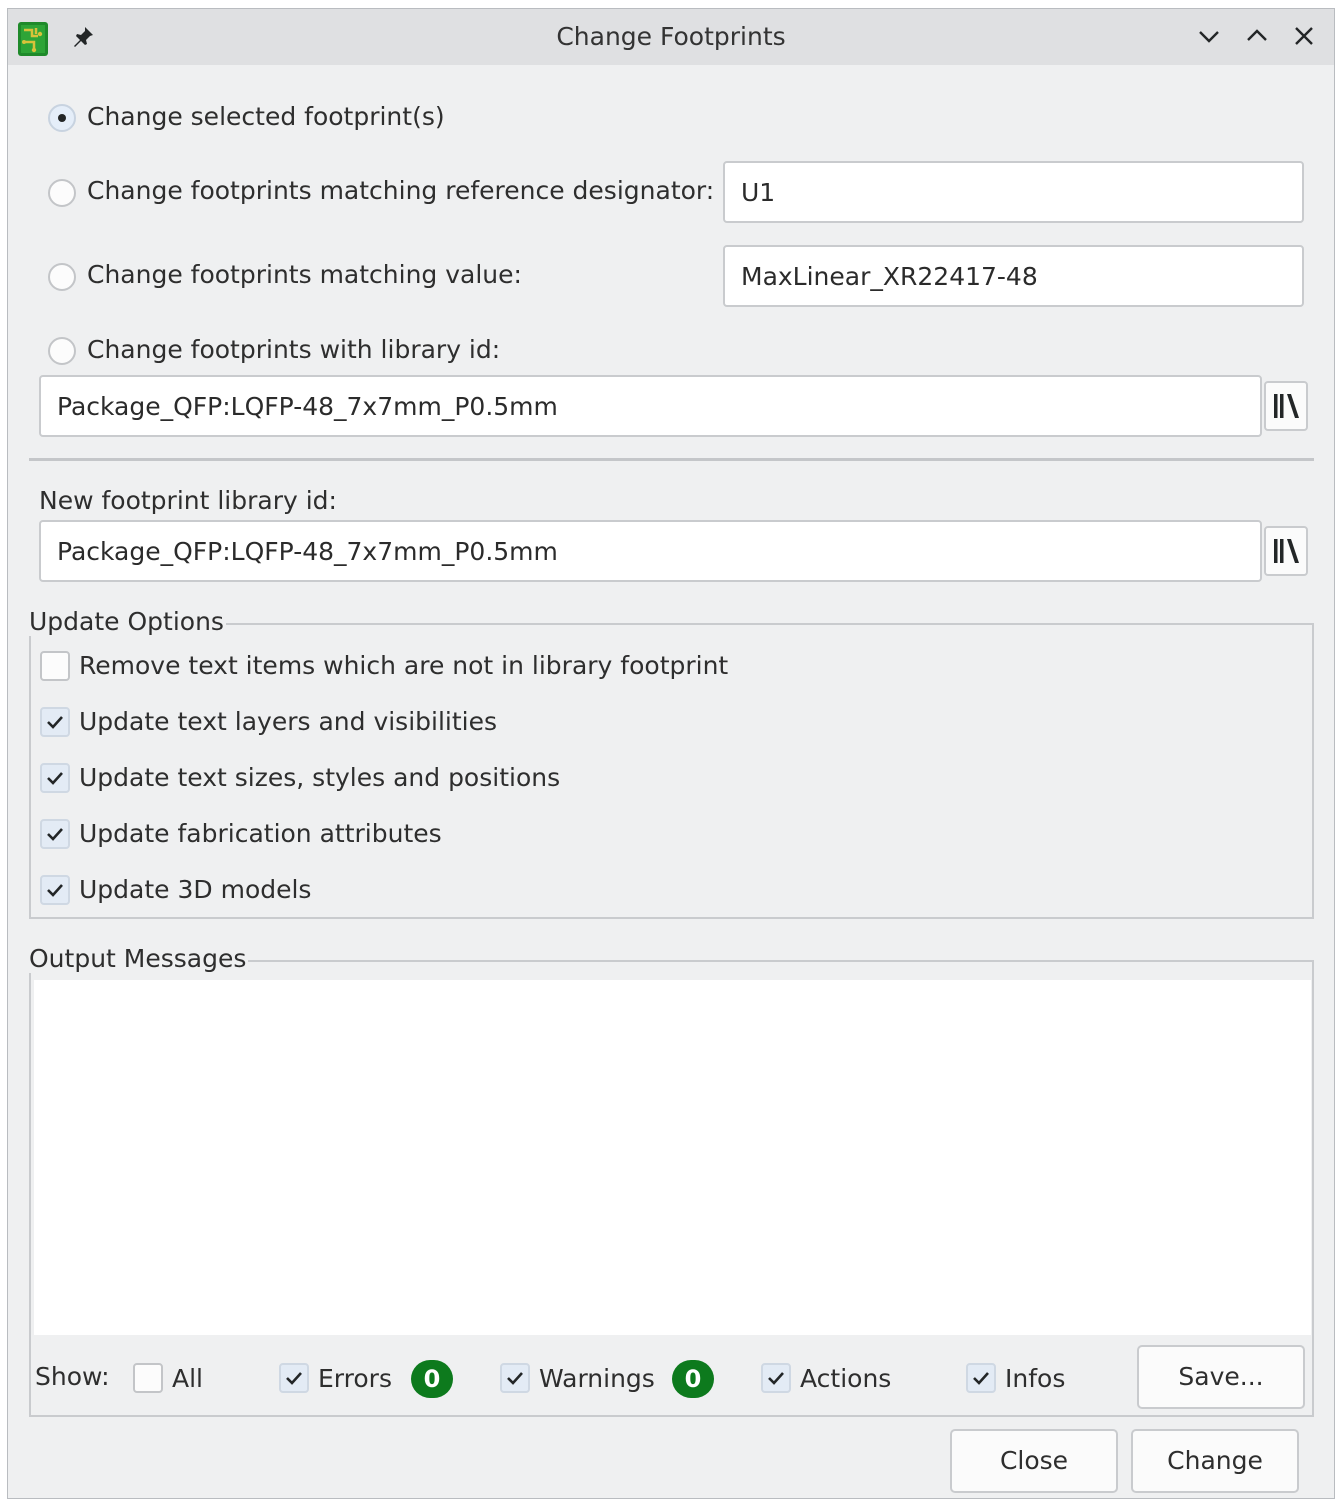 This screenshot has height=1499, width=1337. Describe the element at coordinates (1215, 1461) in the screenshot. I see `change-button: Change` at that location.